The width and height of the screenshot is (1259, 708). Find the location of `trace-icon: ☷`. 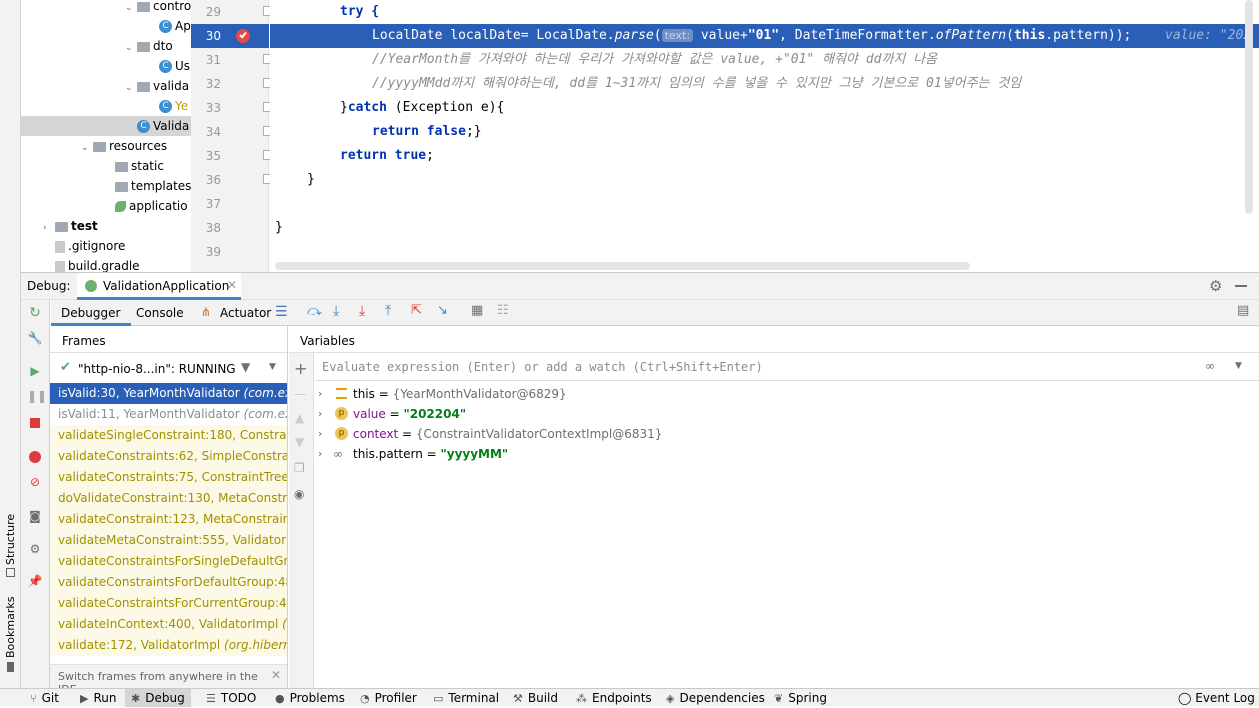

trace-icon: ☷ is located at coordinates (503, 310).